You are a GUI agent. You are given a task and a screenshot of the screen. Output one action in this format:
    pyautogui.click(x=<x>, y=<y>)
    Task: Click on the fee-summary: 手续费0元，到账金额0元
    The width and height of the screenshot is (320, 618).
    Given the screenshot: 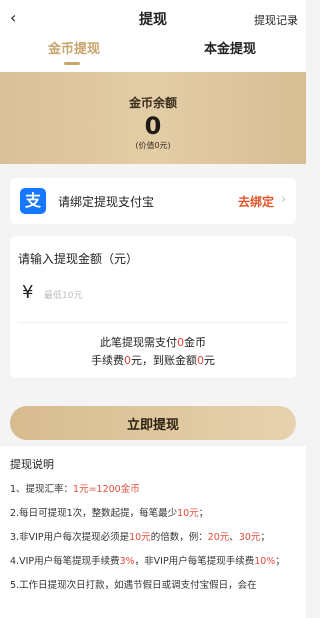 What is the action you would take?
    pyautogui.click(x=153, y=360)
    